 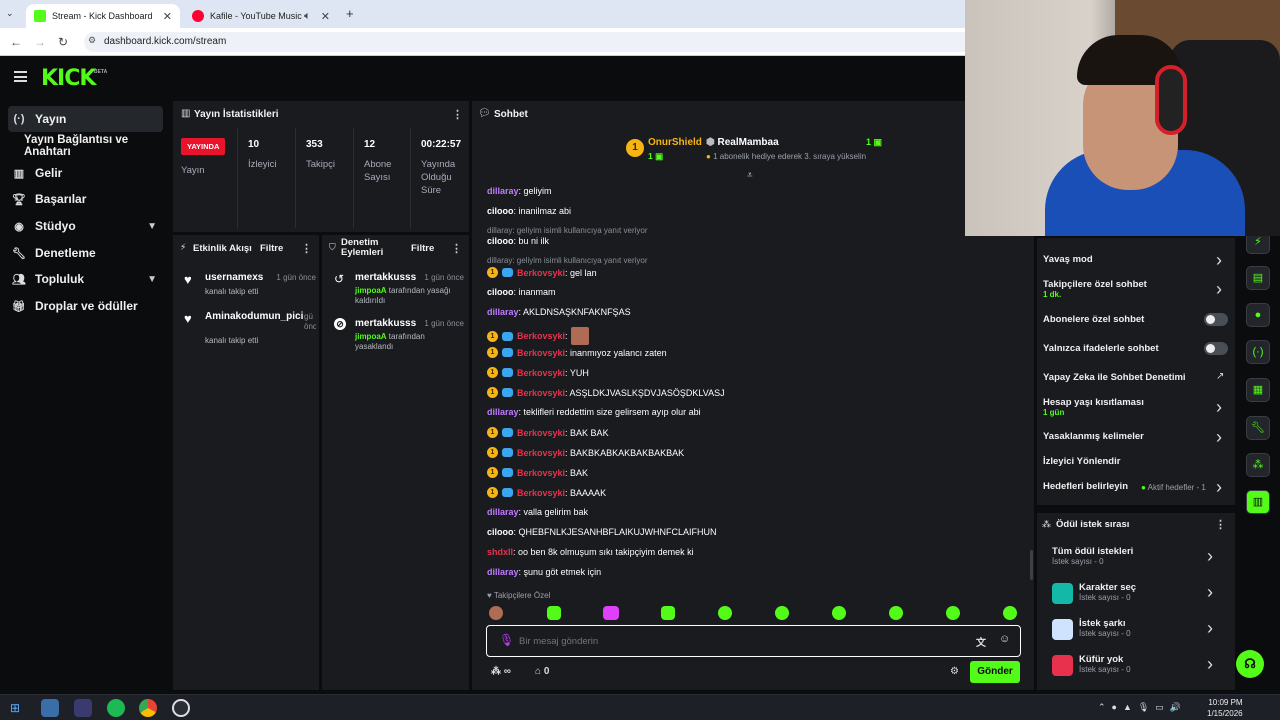 I want to click on mod-filter-button: Filtre, so click(x=422, y=248).